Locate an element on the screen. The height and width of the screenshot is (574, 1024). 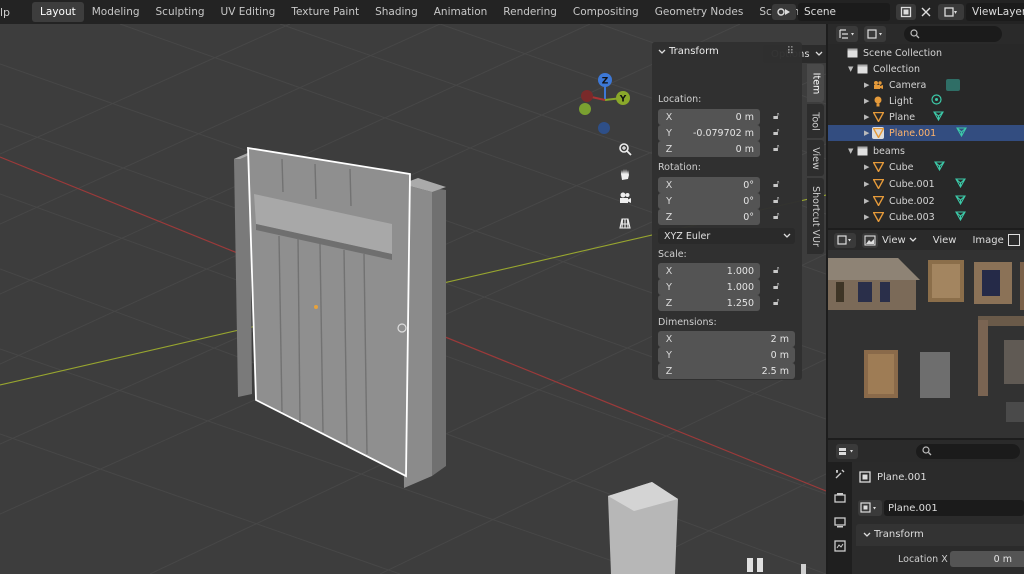
tab-layout: Layout is located at coordinates (58, 12).